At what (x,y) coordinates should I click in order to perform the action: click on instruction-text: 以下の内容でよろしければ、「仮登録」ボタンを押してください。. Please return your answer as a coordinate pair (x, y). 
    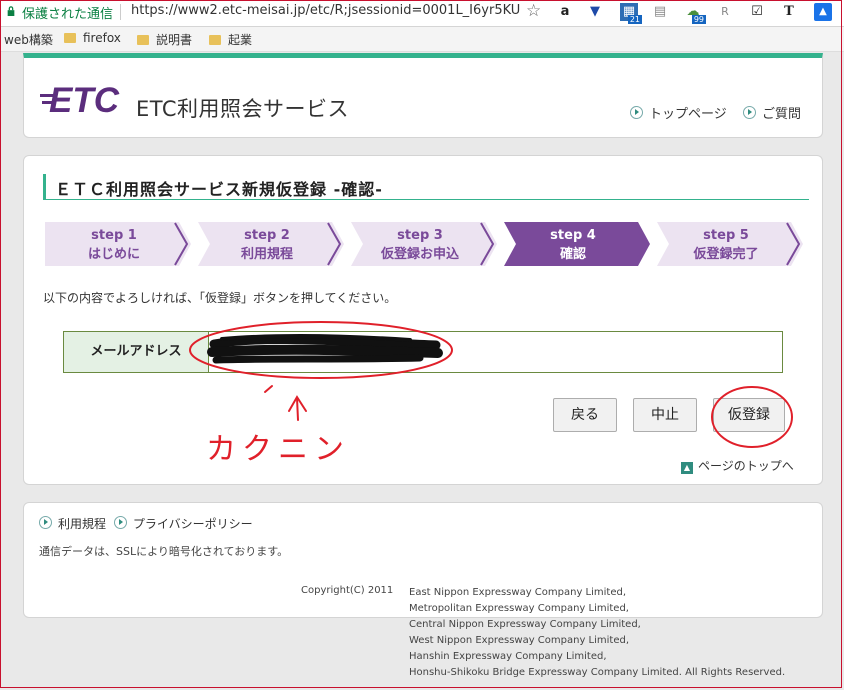
    Looking at the image, I should click on (220, 298).